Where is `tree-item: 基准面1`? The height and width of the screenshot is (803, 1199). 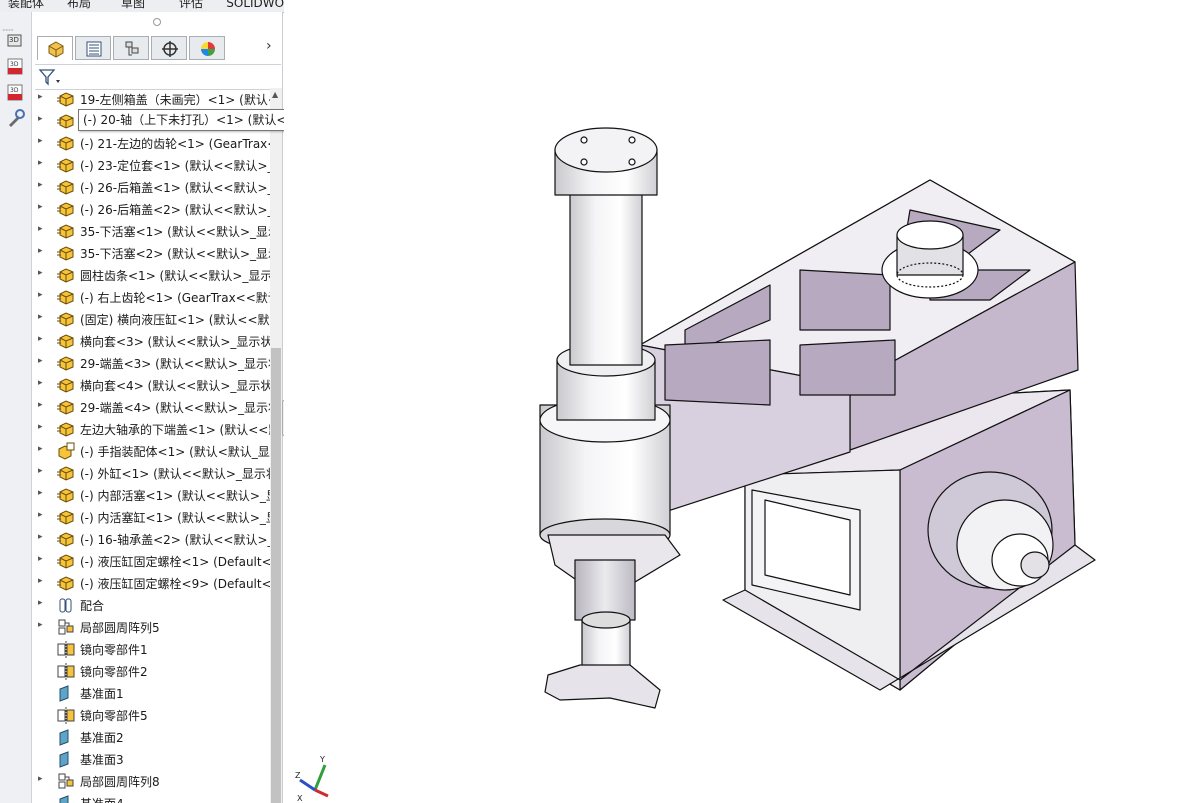
tree-item: 基准面1 is located at coordinates (151, 693).